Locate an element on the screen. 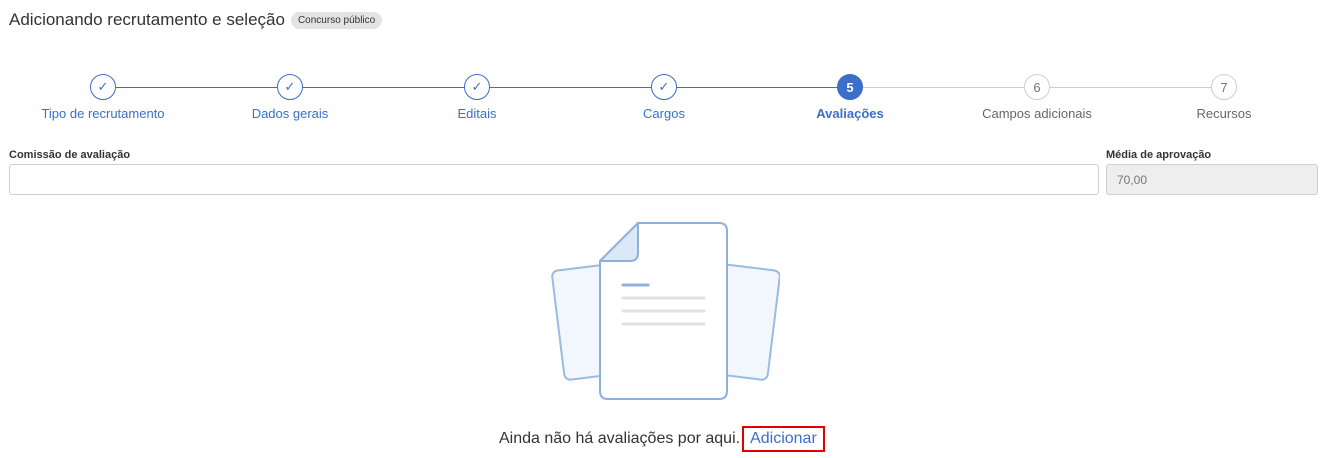 This screenshot has height=458, width=1325. step-tipo-de-recrutamento: ✓ Tipo de recrutamento is located at coordinates (103, 97).